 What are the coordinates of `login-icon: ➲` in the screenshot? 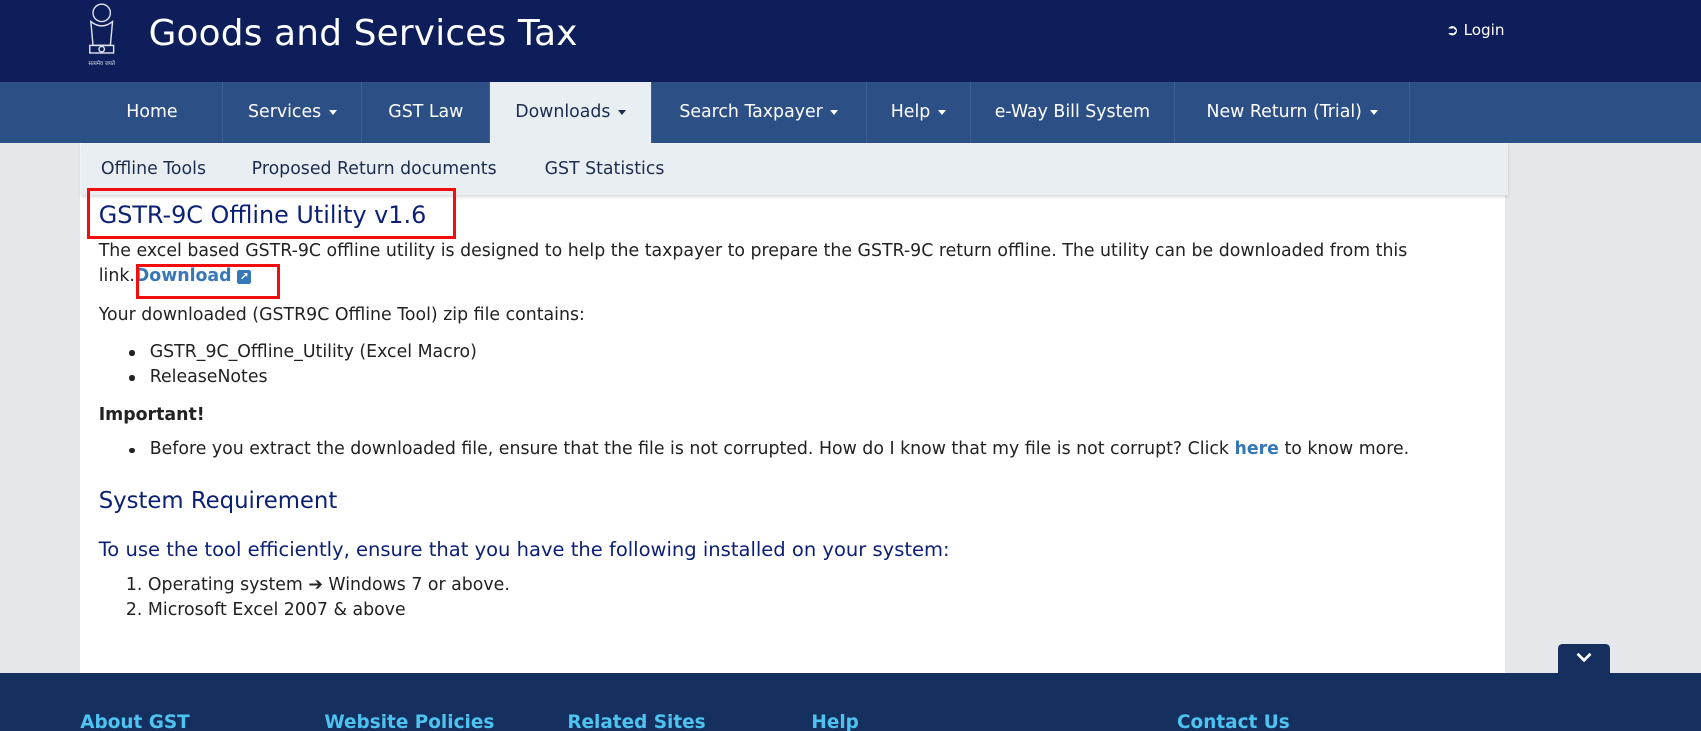 It's located at (1452, 29).